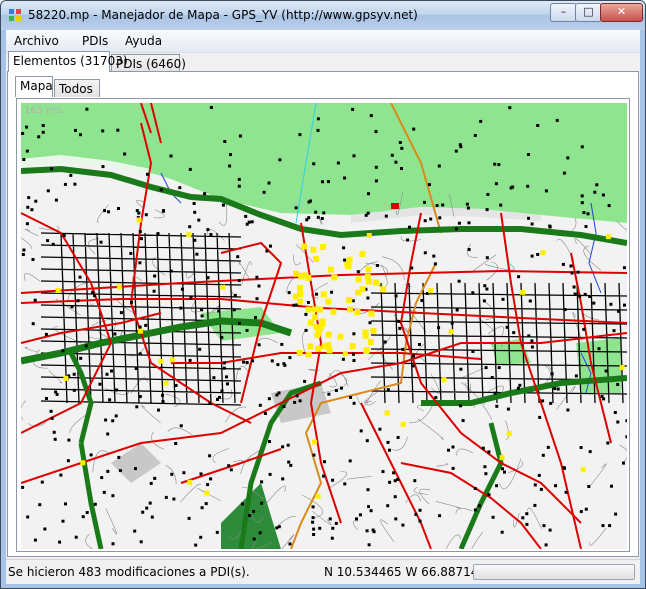  Describe the element at coordinates (588, 12) in the screenshot. I see `maximize-button: □` at that location.